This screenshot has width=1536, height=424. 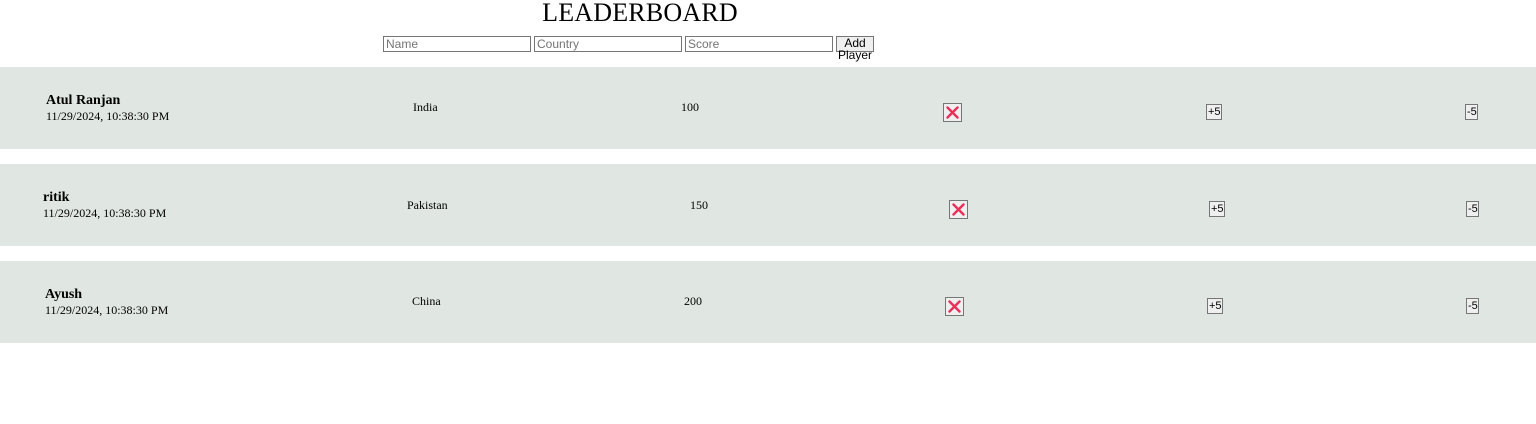 I want to click on name-input, so click(x=457, y=44).